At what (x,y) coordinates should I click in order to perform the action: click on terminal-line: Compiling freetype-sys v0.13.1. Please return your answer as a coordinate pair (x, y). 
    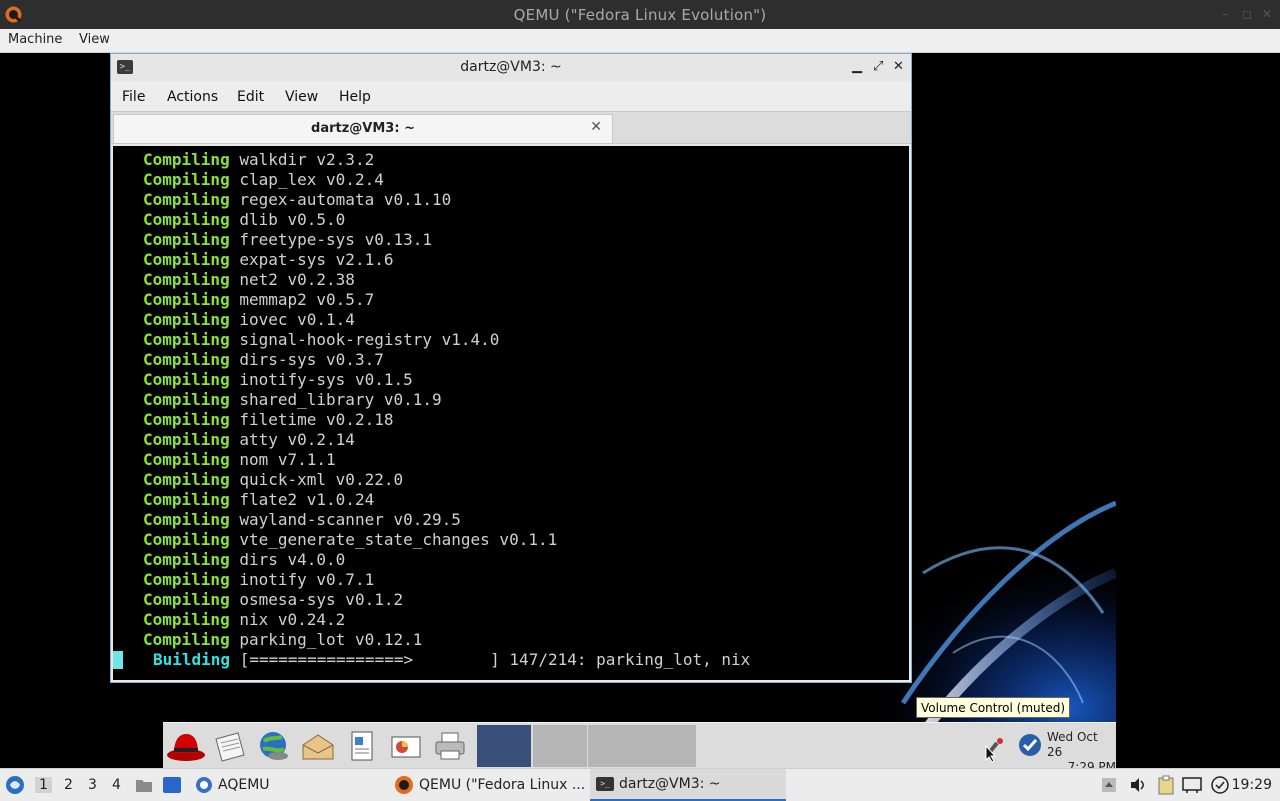
    Looking at the image, I should click on (287, 240).